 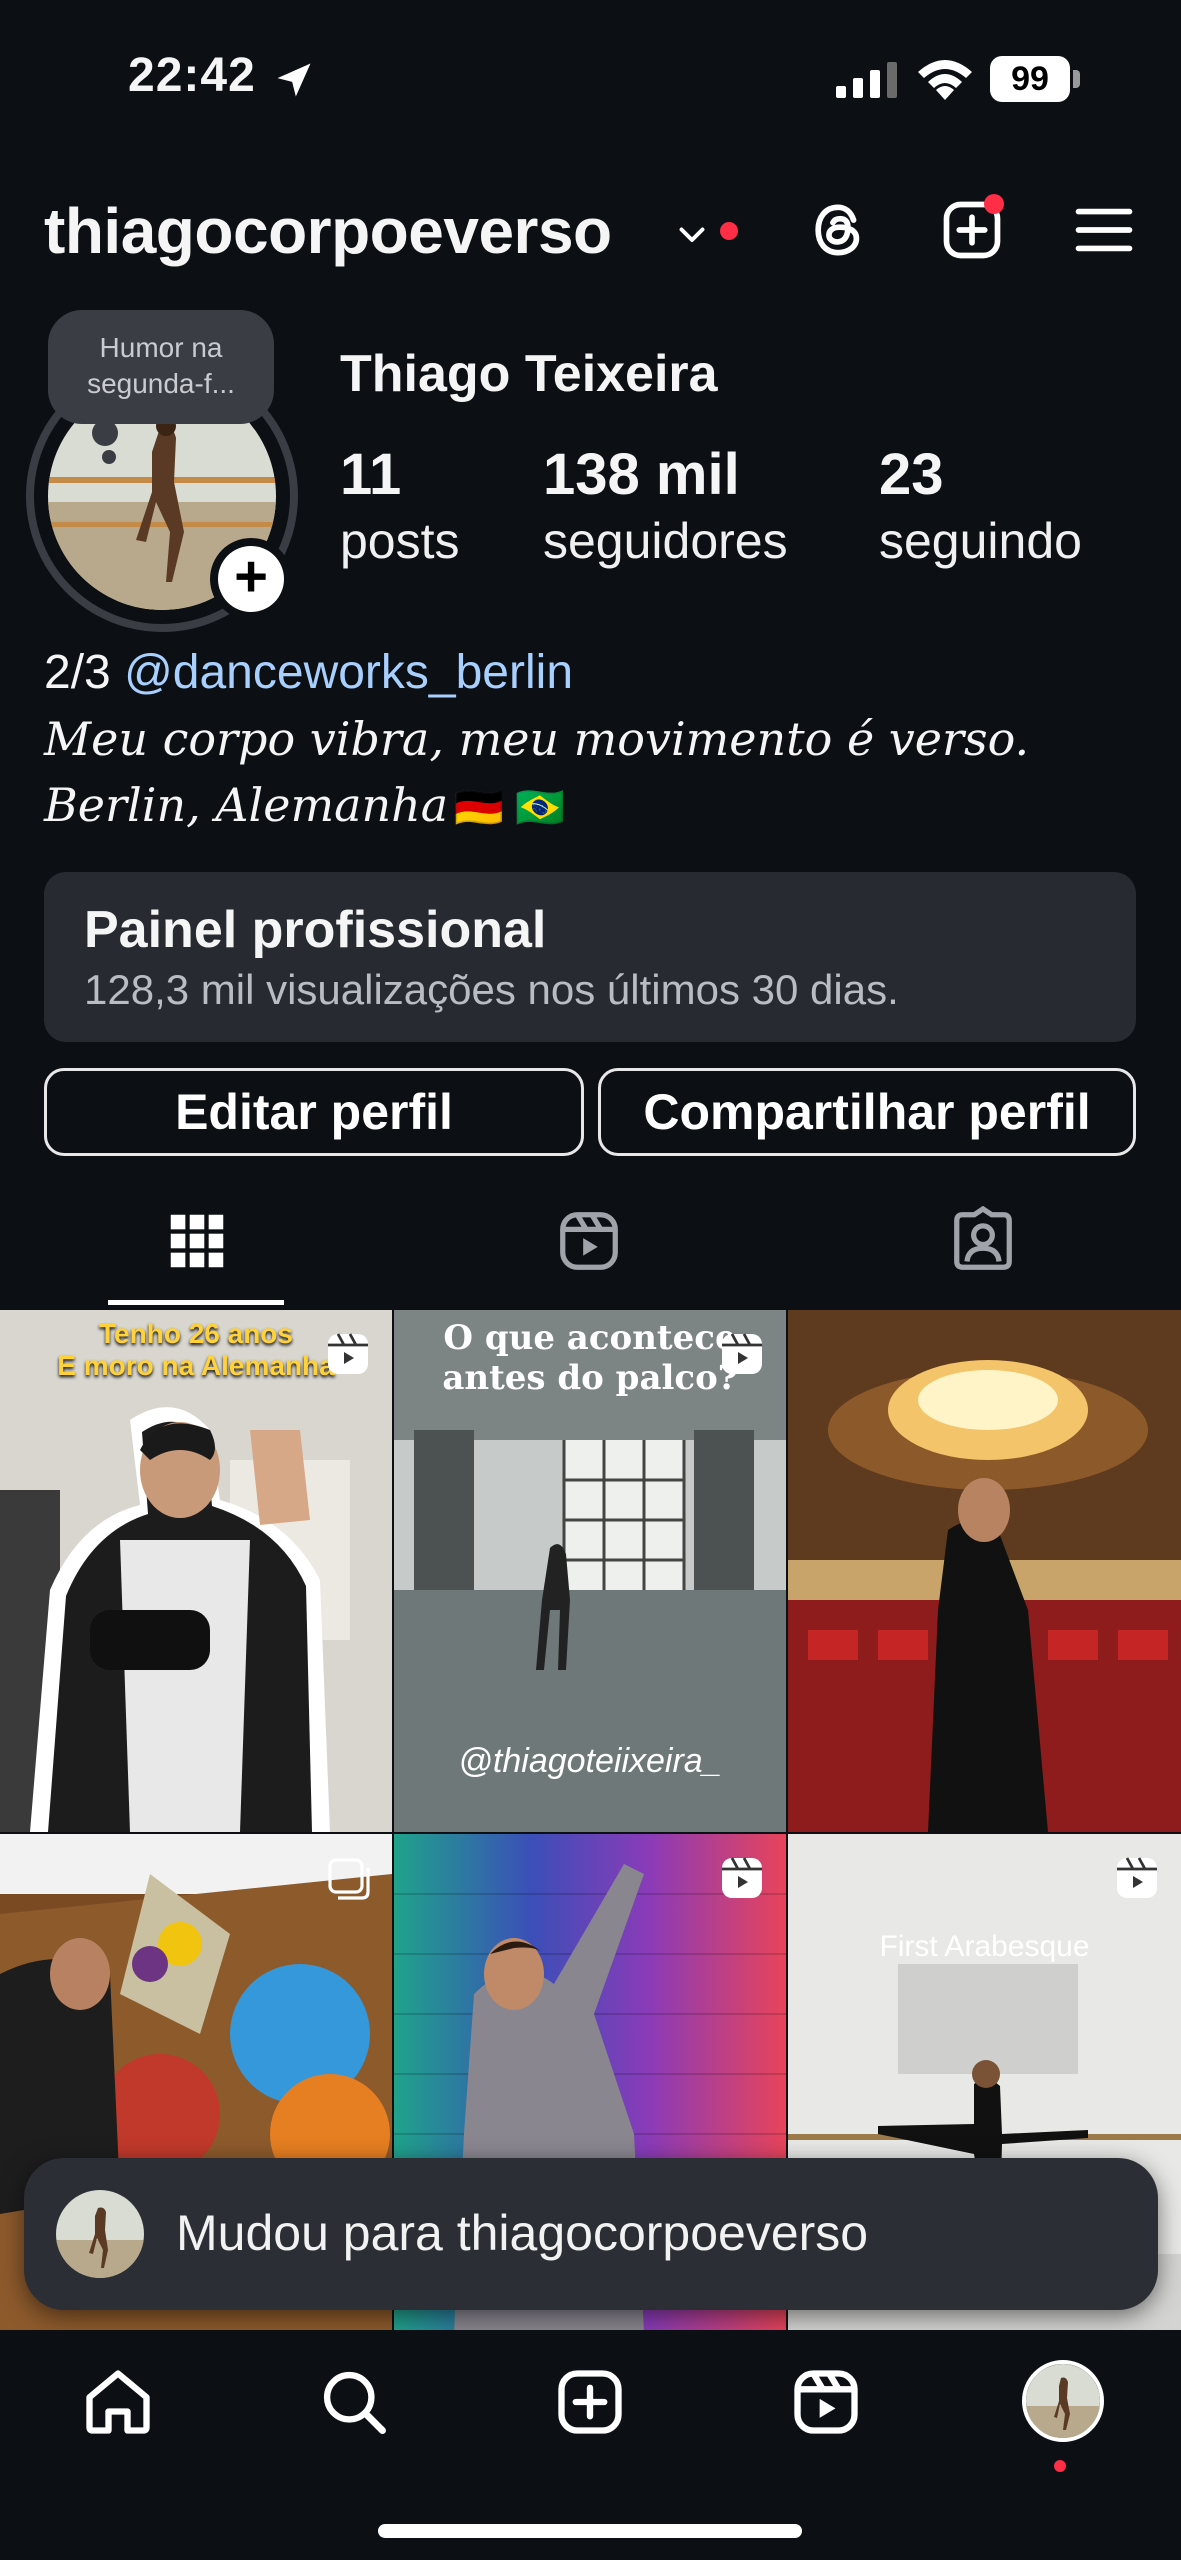 What do you see at coordinates (983, 1241) in the screenshot?
I see `tagged-tab-icon` at bounding box center [983, 1241].